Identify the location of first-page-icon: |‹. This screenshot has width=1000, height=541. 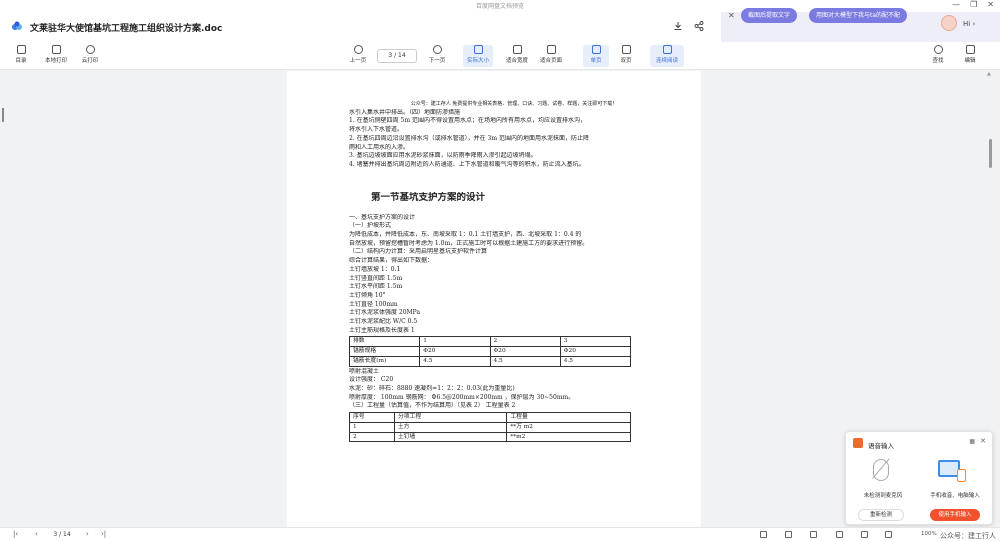
(15, 534).